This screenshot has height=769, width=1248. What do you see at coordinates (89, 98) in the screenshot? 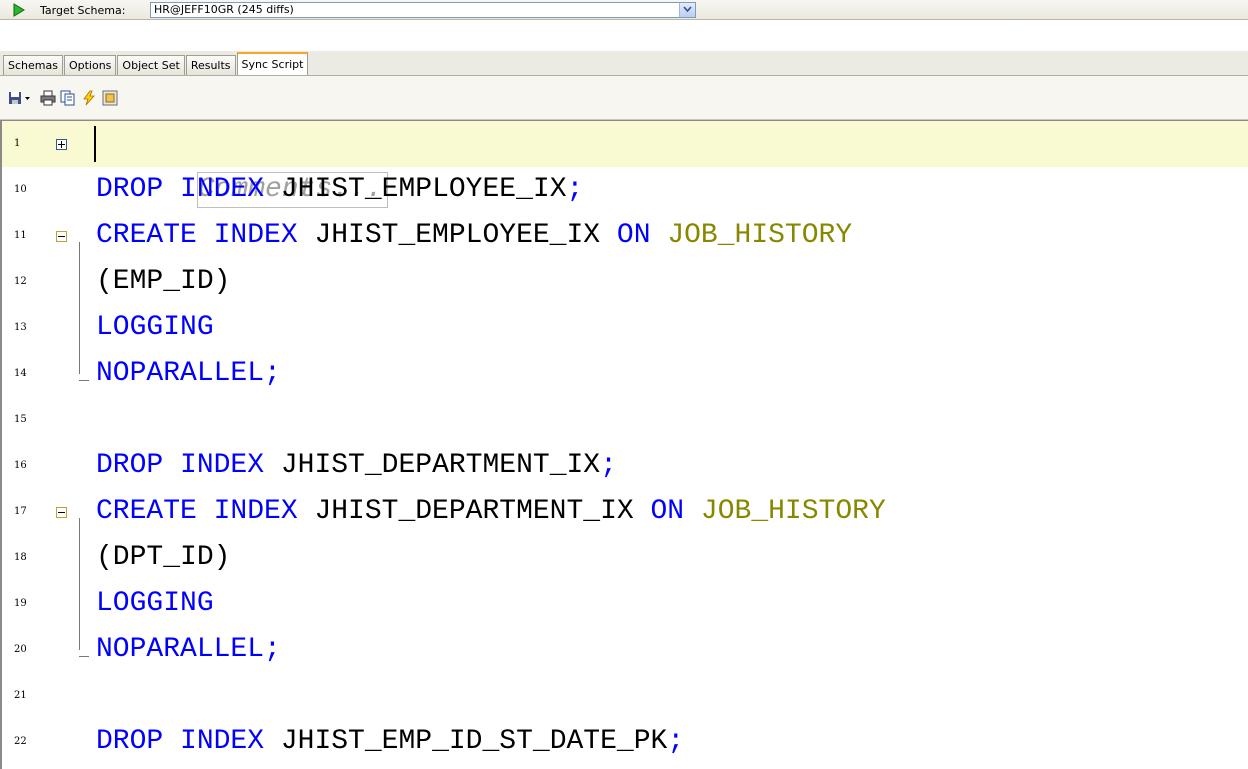
I see `execute-icon` at bounding box center [89, 98].